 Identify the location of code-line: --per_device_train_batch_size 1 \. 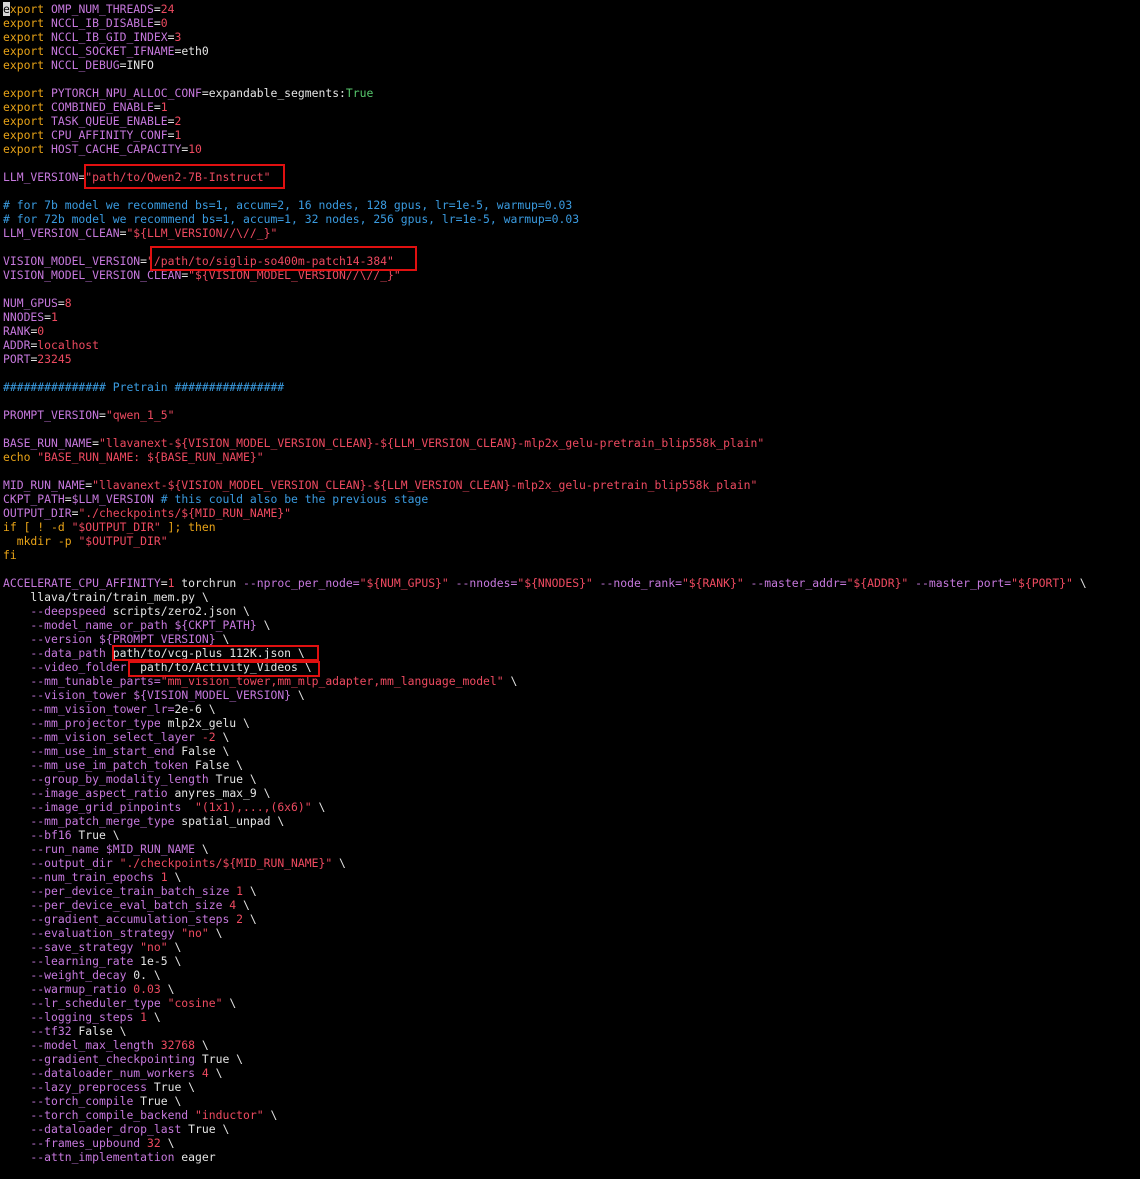
(545, 891).